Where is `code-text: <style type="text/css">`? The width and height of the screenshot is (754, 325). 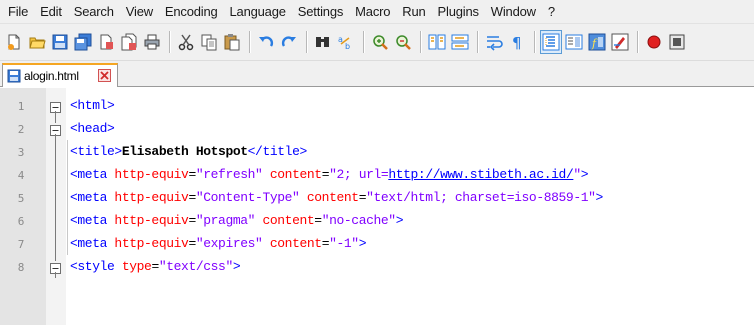 code-text: <style type="text/css"> is located at coordinates (155, 266).